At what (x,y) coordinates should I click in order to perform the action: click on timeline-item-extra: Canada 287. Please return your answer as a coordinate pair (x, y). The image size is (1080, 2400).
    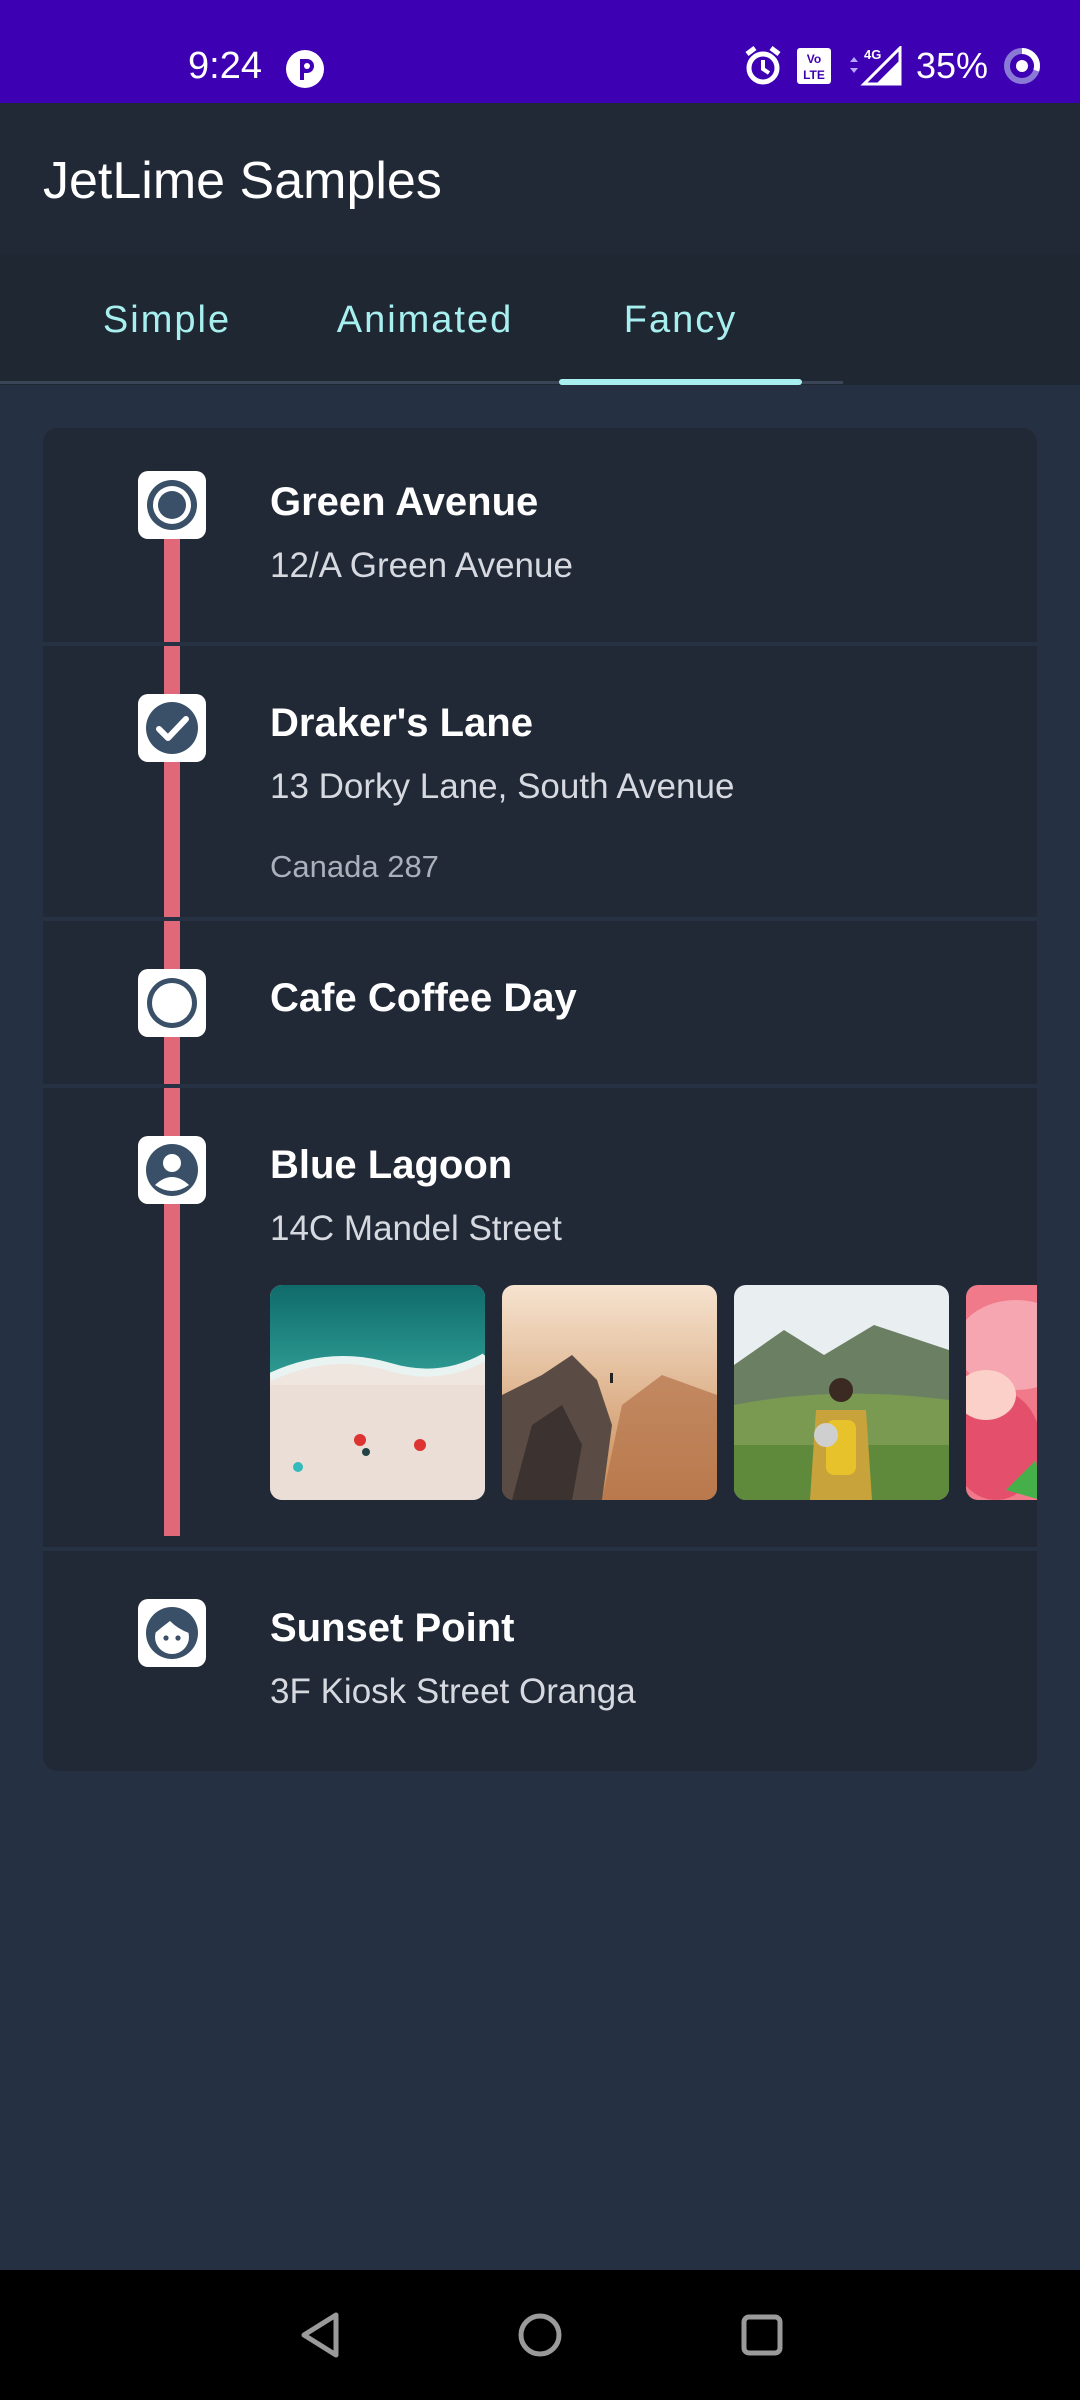
    Looking at the image, I should click on (354, 866).